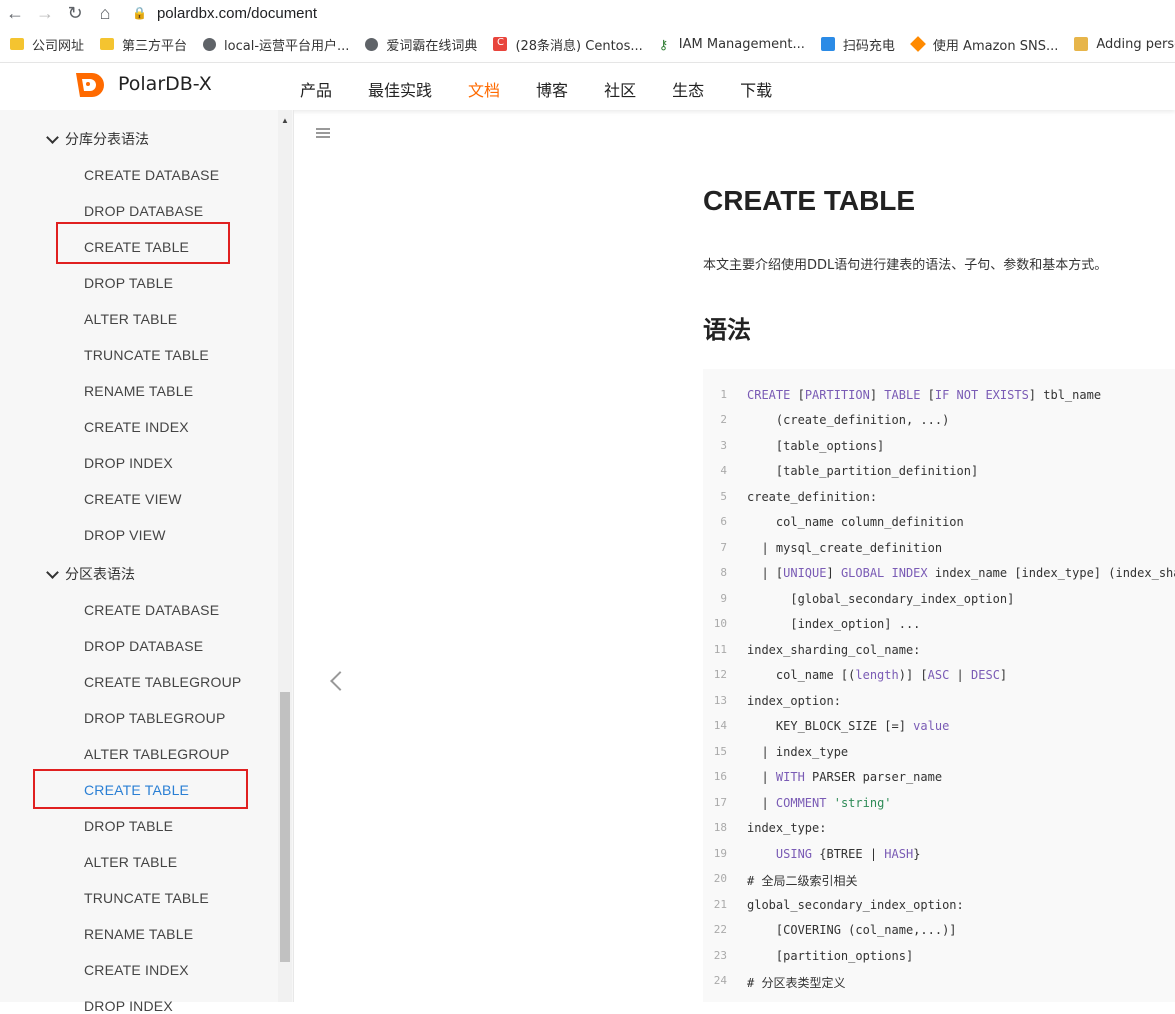 This screenshot has height=1014, width=1175. Describe the element at coordinates (165, 84) in the screenshot. I see `brand-name: PolarDB-X` at that location.